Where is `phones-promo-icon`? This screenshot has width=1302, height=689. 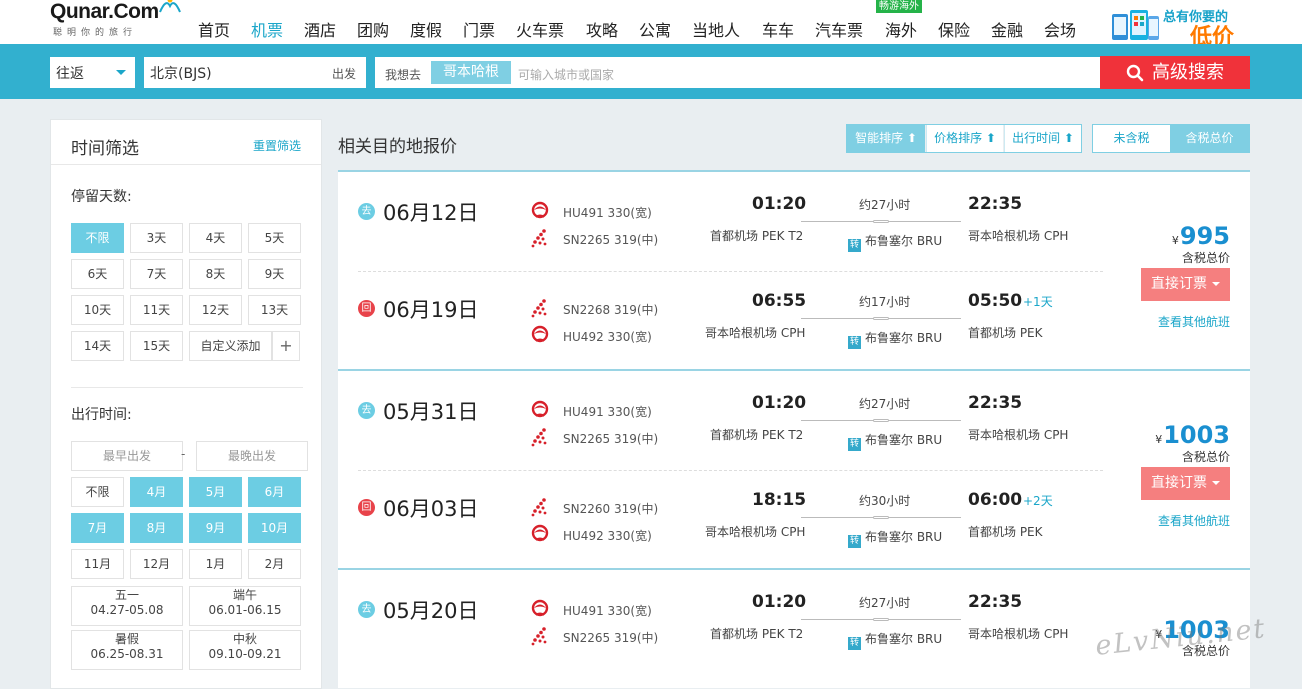
phones-promo-icon is located at coordinates (1135, 25).